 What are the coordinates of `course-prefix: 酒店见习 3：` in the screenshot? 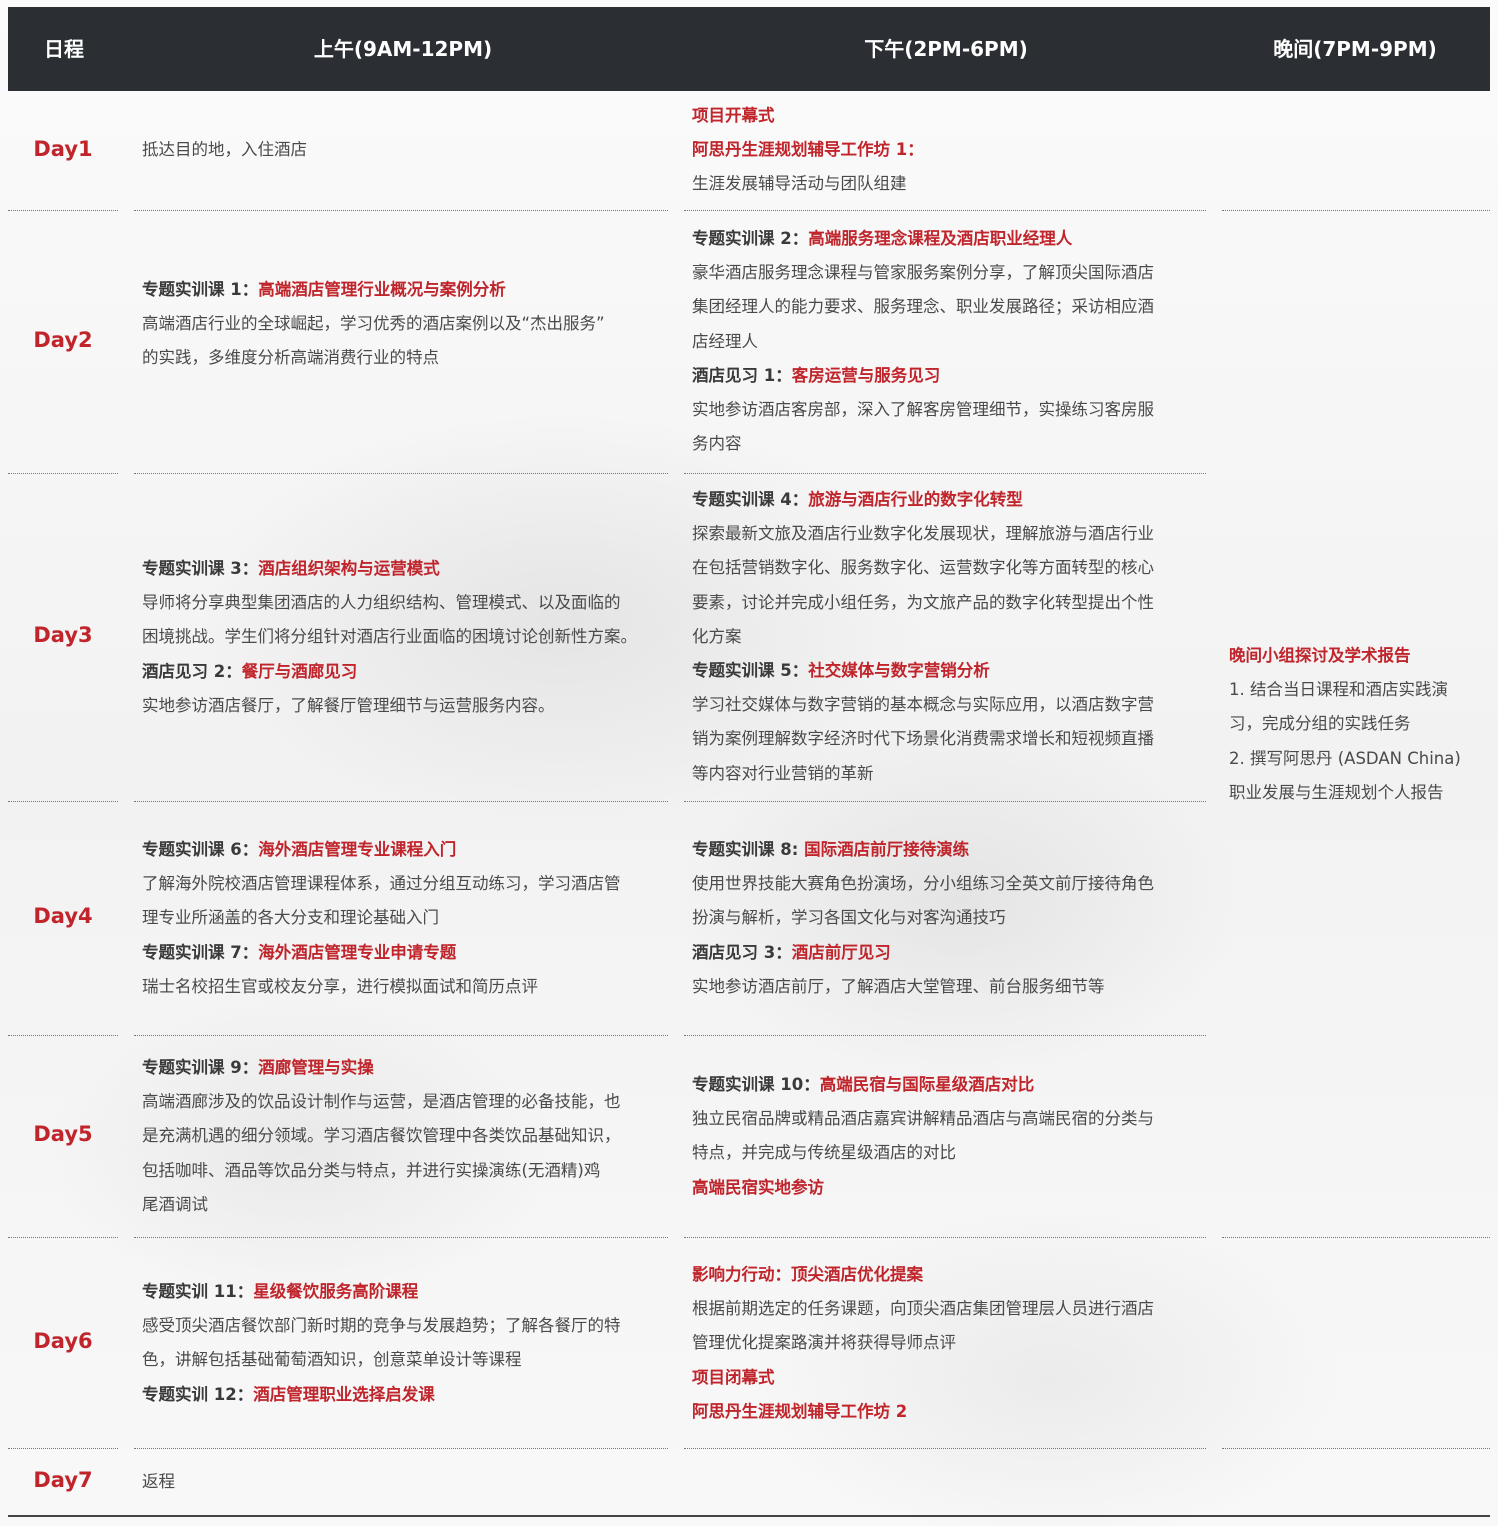 It's located at (742, 952).